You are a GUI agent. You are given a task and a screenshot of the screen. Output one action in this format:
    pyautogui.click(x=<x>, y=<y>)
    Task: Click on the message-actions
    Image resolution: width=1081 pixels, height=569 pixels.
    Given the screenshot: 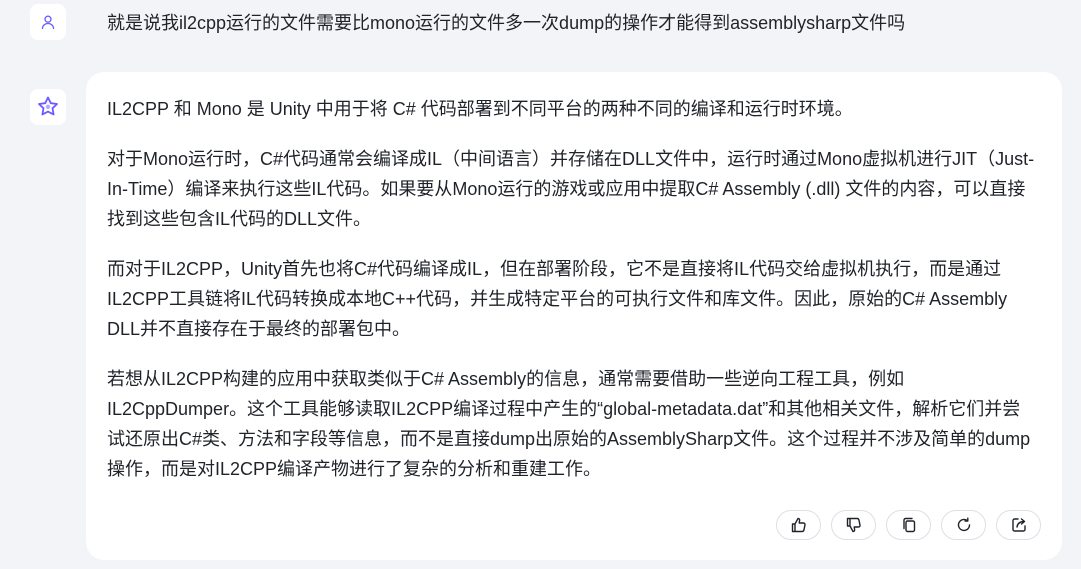 What is the action you would take?
    pyautogui.click(x=908, y=525)
    